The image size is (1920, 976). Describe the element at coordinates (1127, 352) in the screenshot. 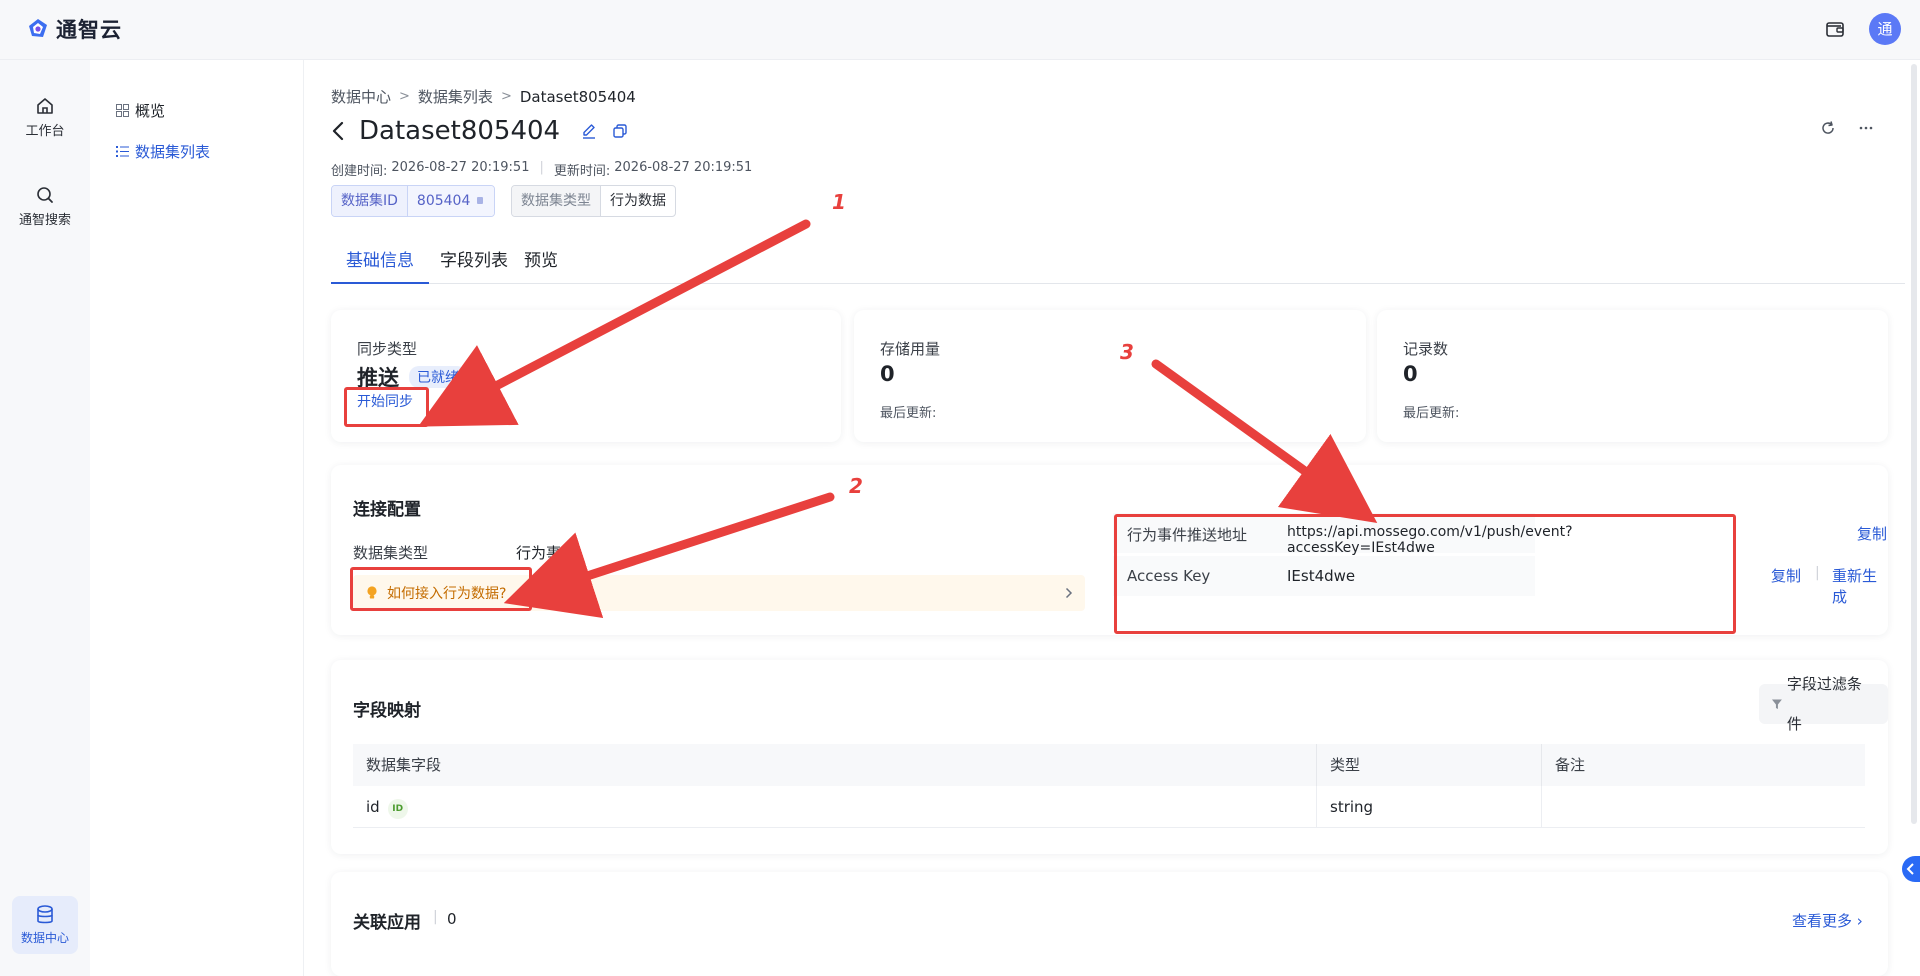

I see `annotation-number-3: 3` at that location.